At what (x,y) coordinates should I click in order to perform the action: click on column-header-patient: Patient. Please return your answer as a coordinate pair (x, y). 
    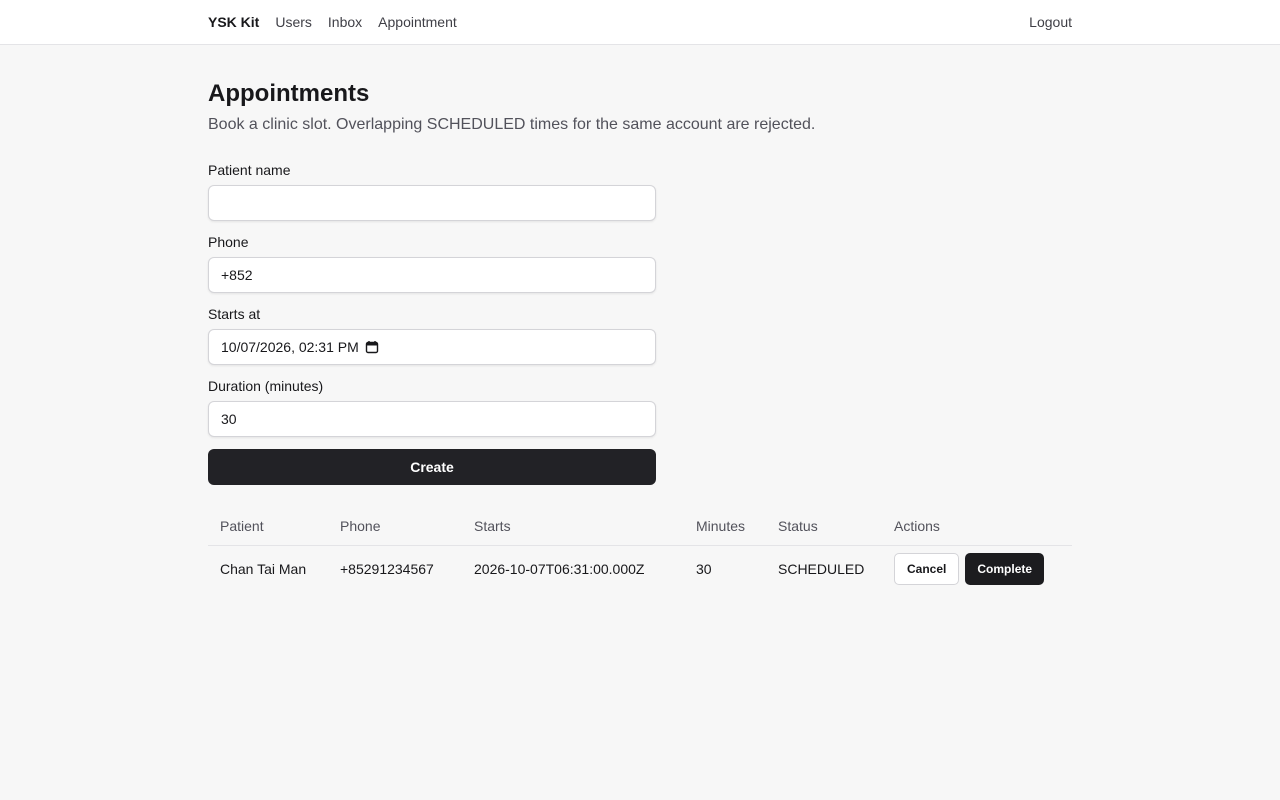
    Looking at the image, I should click on (268, 526).